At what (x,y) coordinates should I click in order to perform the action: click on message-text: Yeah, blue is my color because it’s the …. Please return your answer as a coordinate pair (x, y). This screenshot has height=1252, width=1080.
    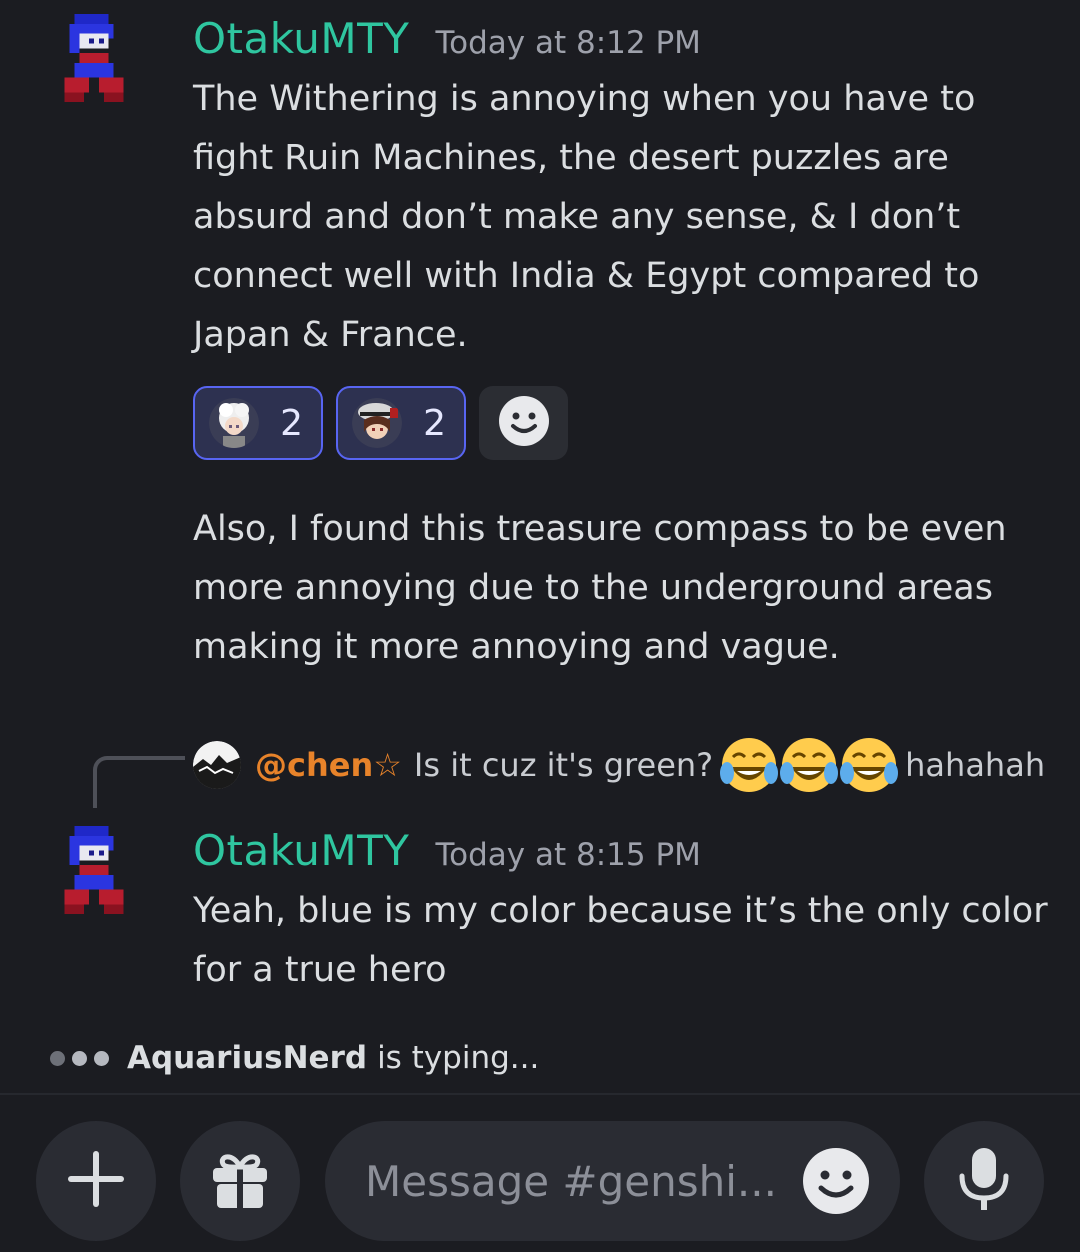
    Looking at the image, I should click on (620, 940).